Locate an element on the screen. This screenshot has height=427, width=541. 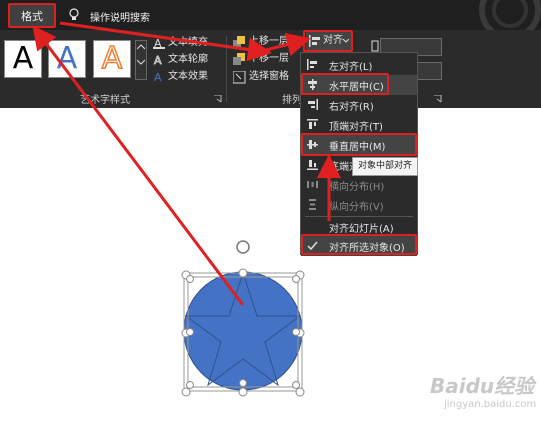
watermark-brand: Baidu经验 is located at coordinates (482, 386).